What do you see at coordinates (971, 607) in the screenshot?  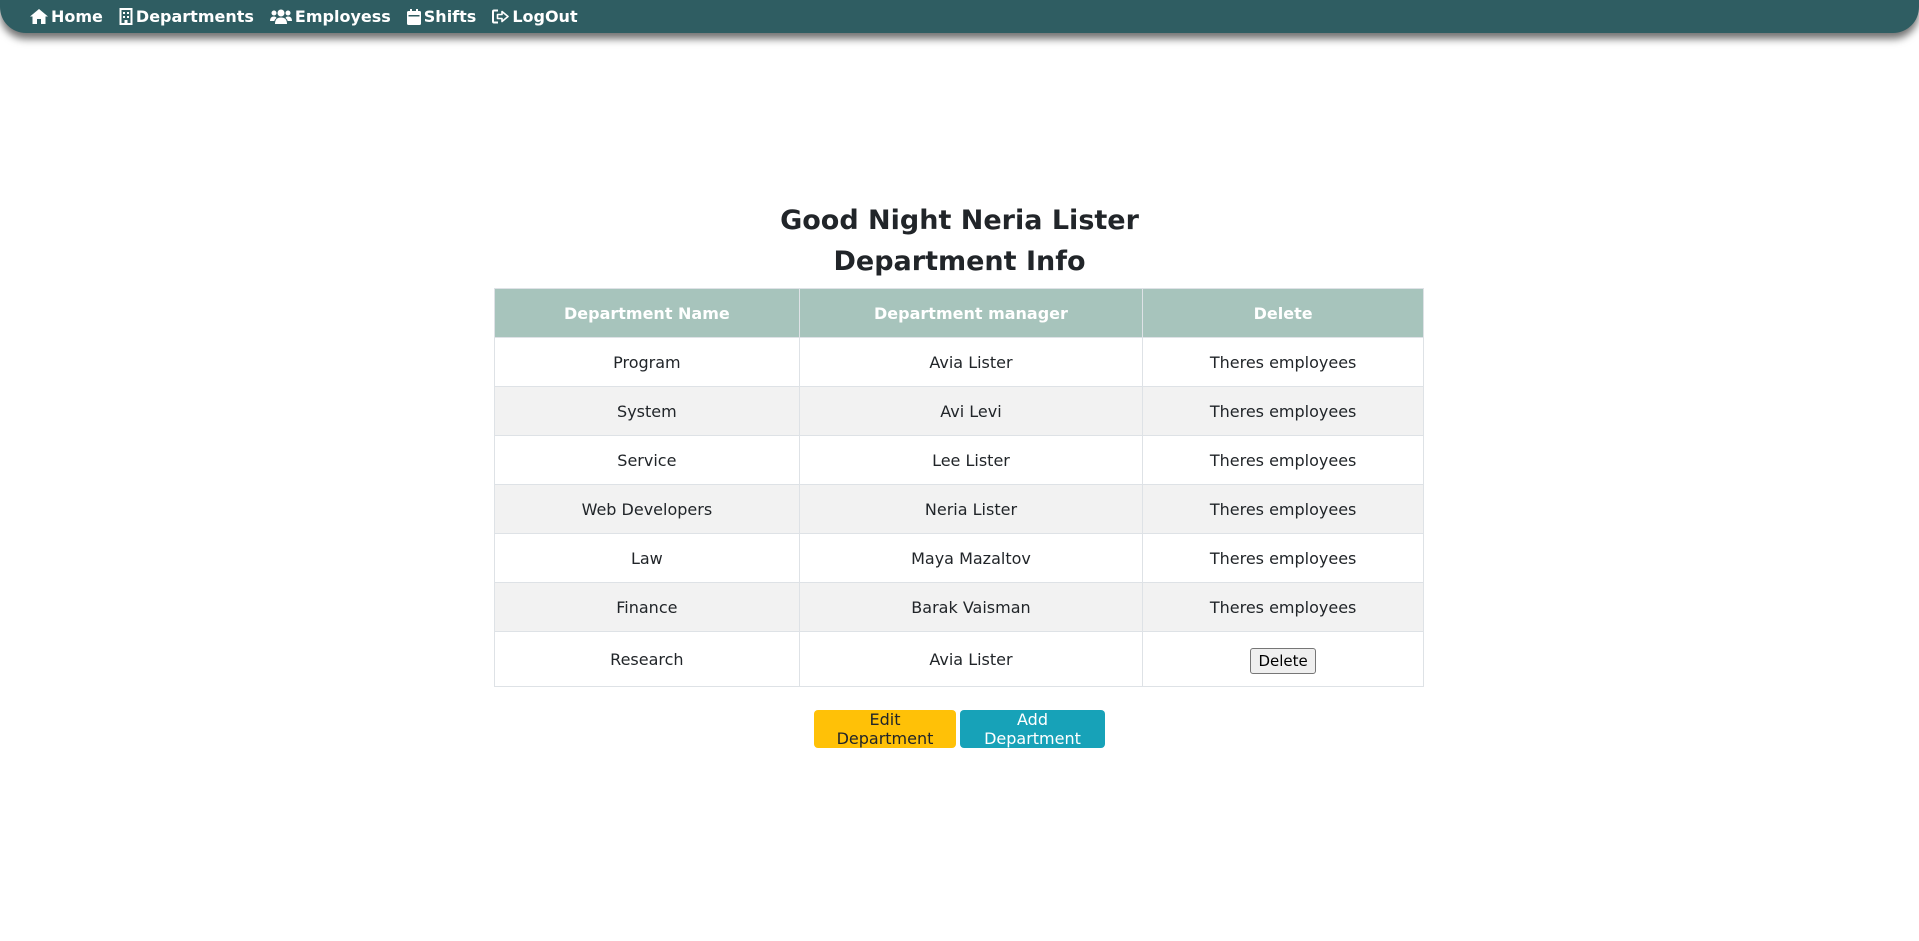 I see `department-manager-cell: Barak Vaisman` at bounding box center [971, 607].